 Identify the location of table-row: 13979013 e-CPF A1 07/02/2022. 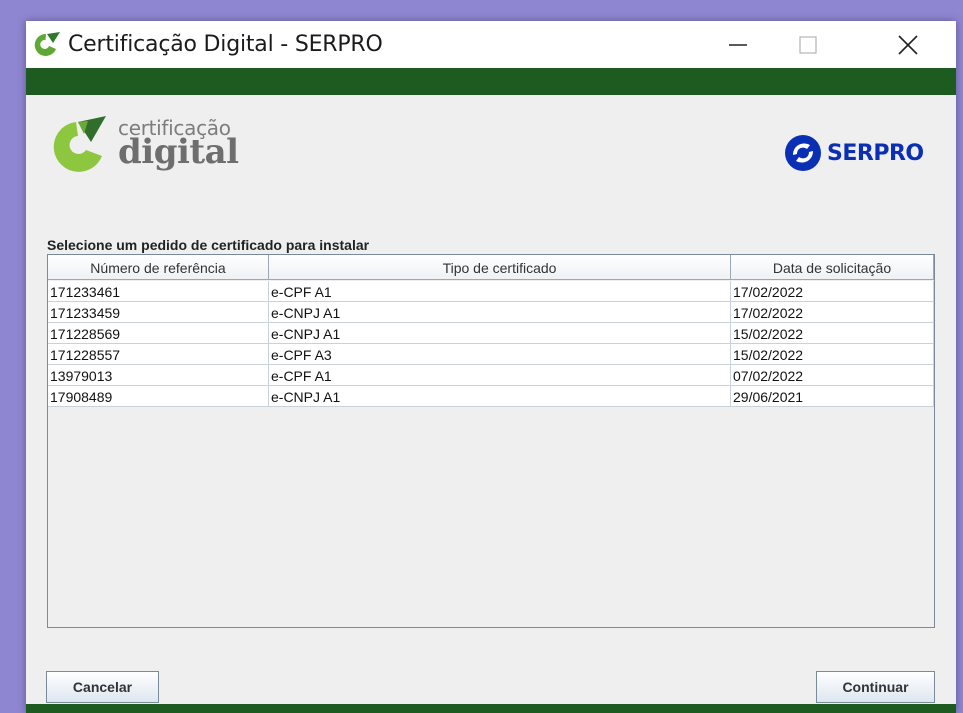
(491, 375).